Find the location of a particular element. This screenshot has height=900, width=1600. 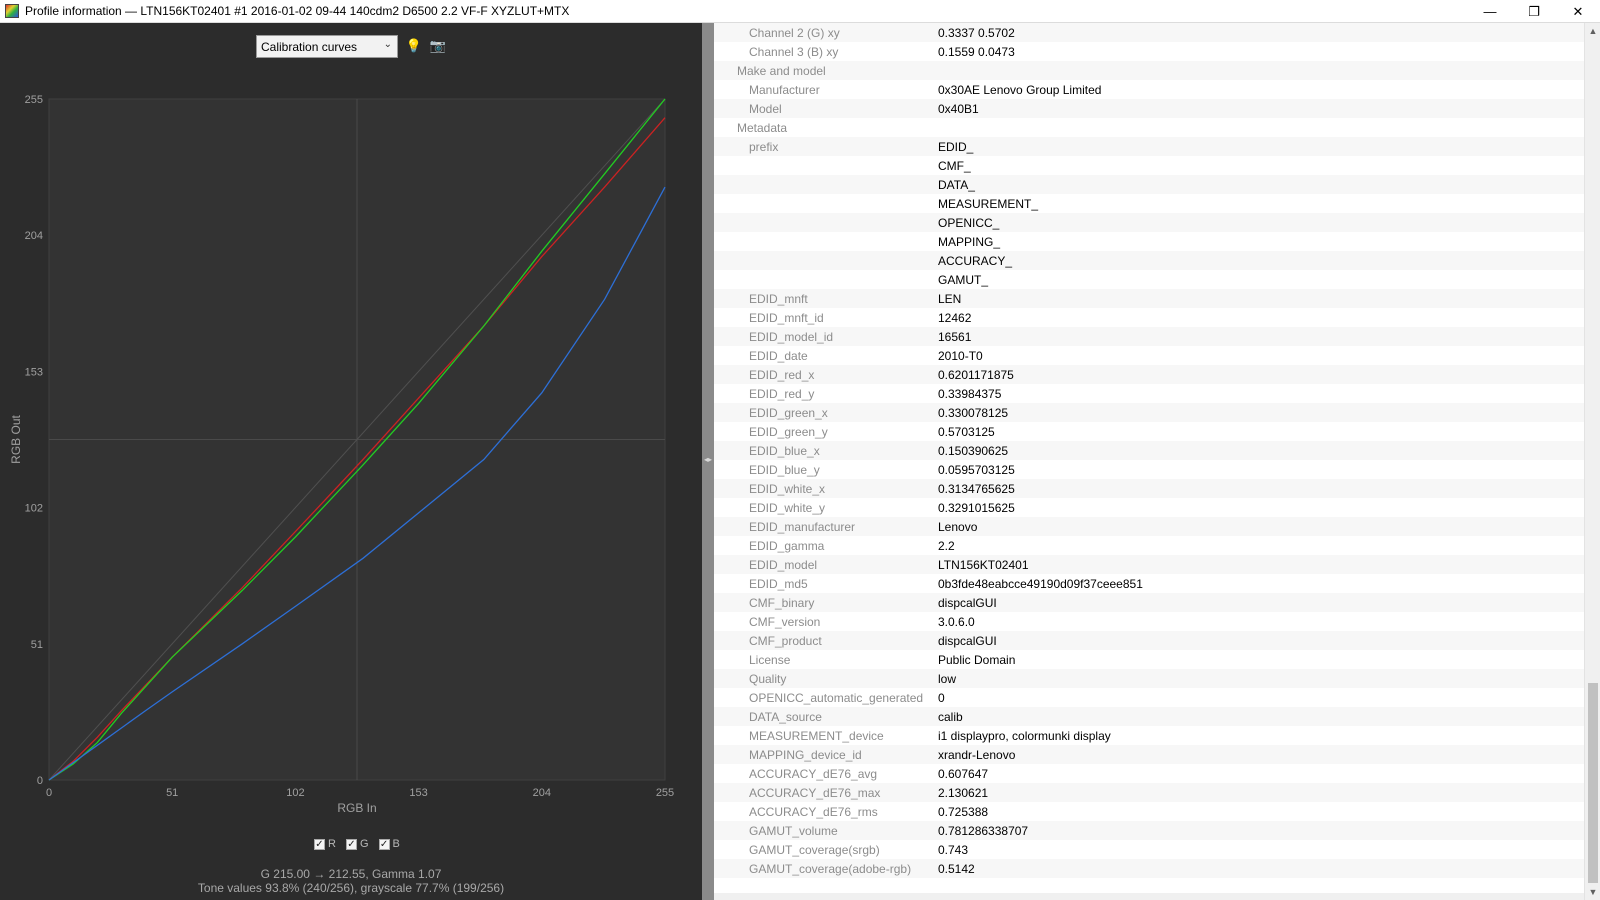

info-row: EDID_md5 0b3fde48eabcce49190d09f37ceee851 is located at coordinates (1149, 583).